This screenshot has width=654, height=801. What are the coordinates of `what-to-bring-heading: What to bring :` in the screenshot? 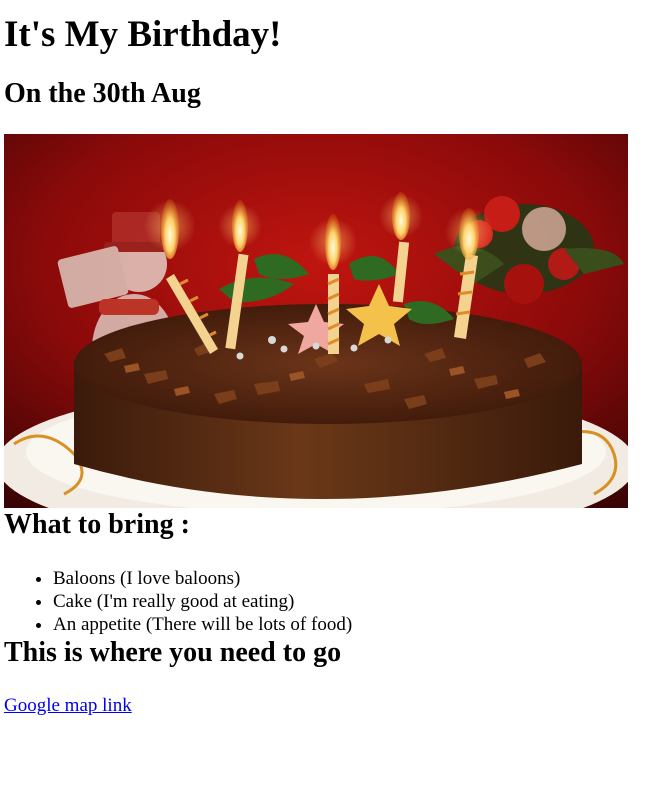 It's located at (97, 524).